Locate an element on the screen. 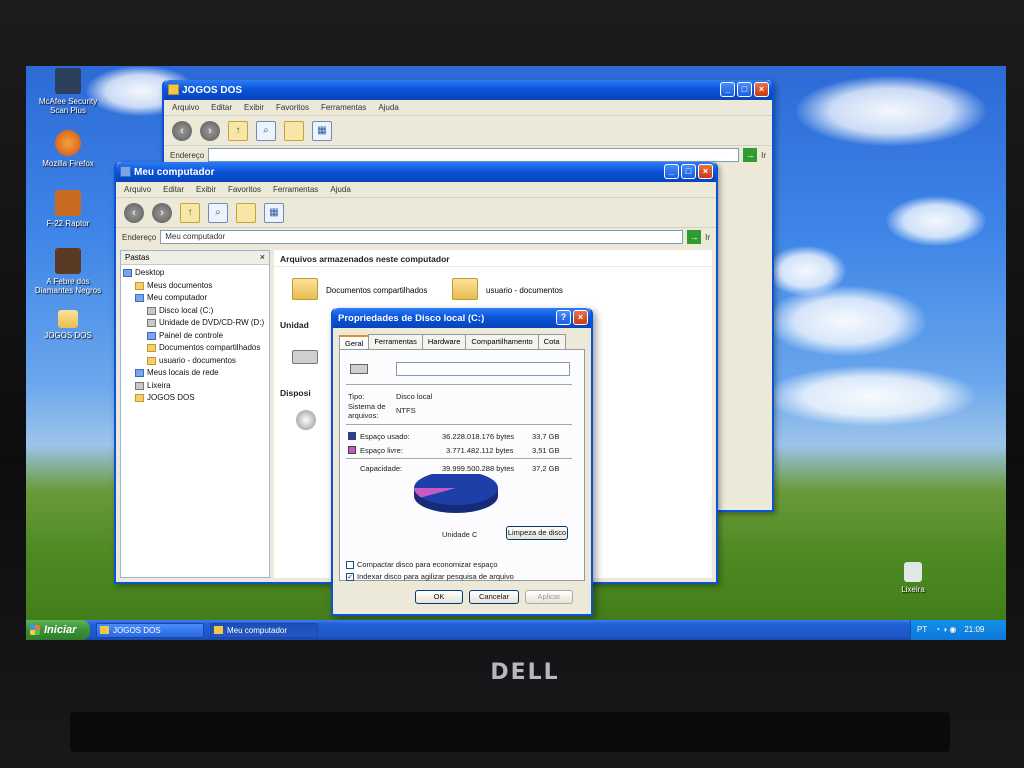  cancel-button: Cancelar is located at coordinates (494, 597).